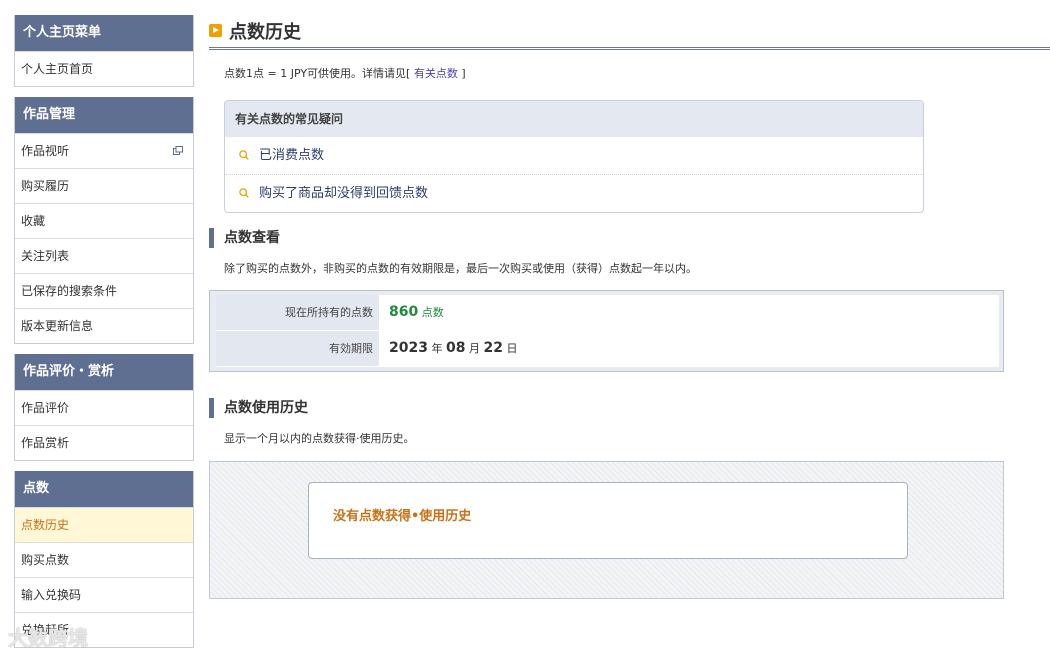  I want to click on sidebar-item-redeem-code: 输入兑换码, so click(104, 594).